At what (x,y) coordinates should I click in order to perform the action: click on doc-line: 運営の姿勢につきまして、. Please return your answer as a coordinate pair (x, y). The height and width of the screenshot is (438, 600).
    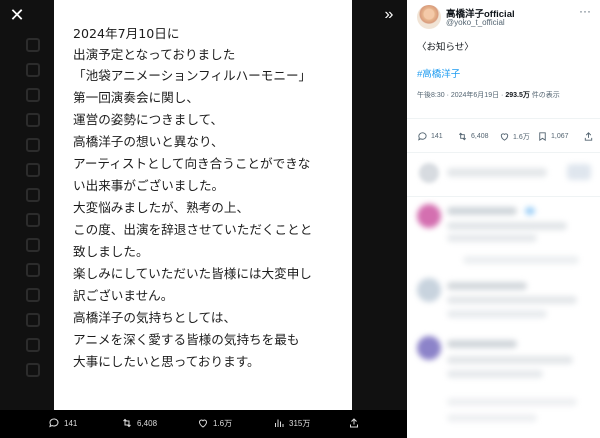
    Looking at the image, I should click on (148, 119).